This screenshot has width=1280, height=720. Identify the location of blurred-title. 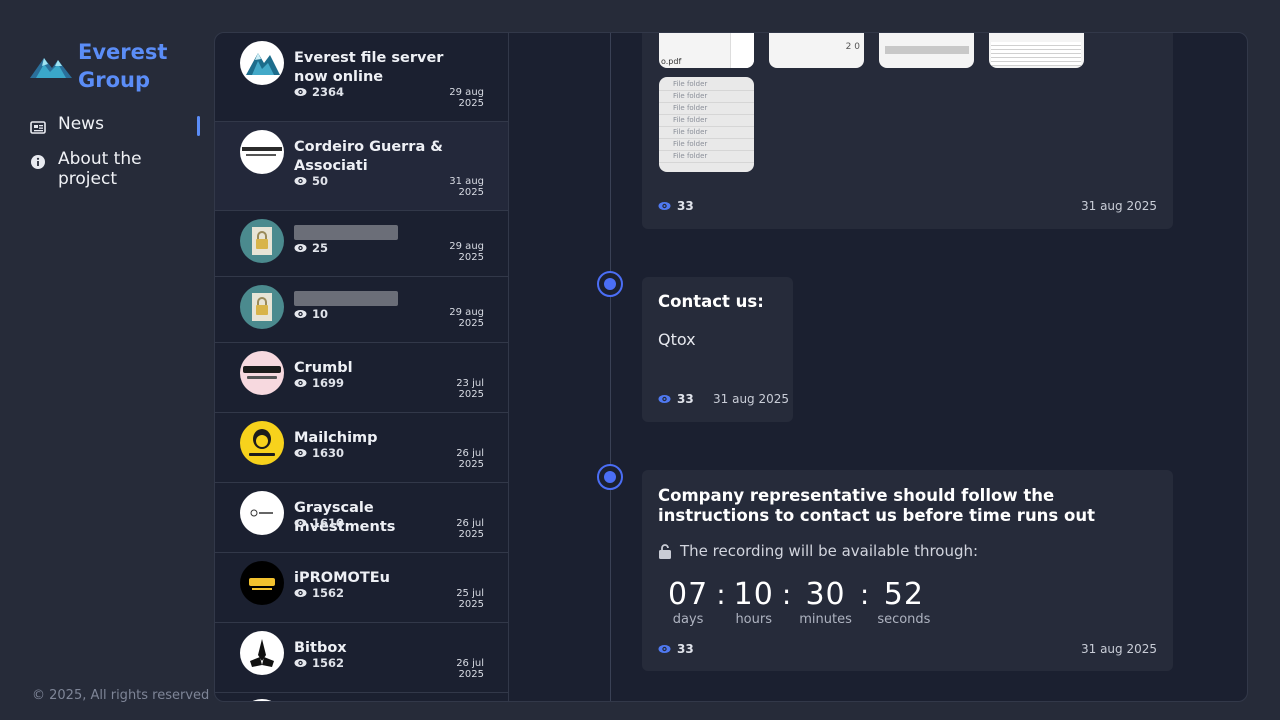
(346, 298).